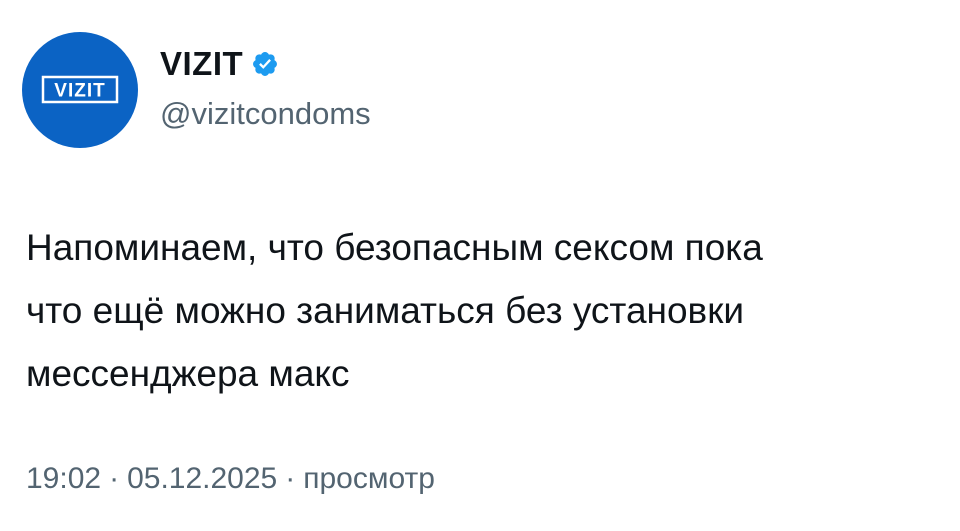 The width and height of the screenshot is (960, 531). I want to click on vizit-logo-icon: VIZIT, so click(80, 89).